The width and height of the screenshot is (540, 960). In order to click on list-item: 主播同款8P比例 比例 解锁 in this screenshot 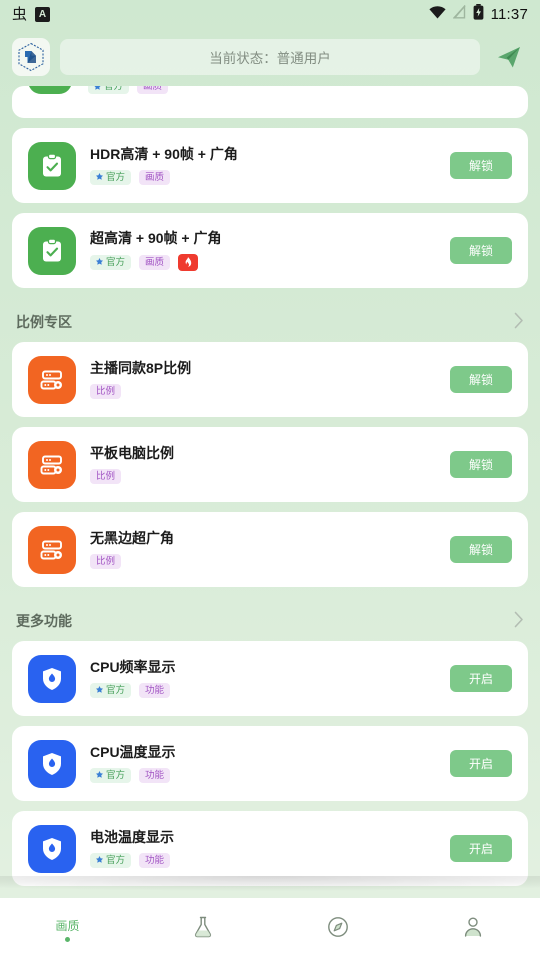, I will do `click(270, 379)`.